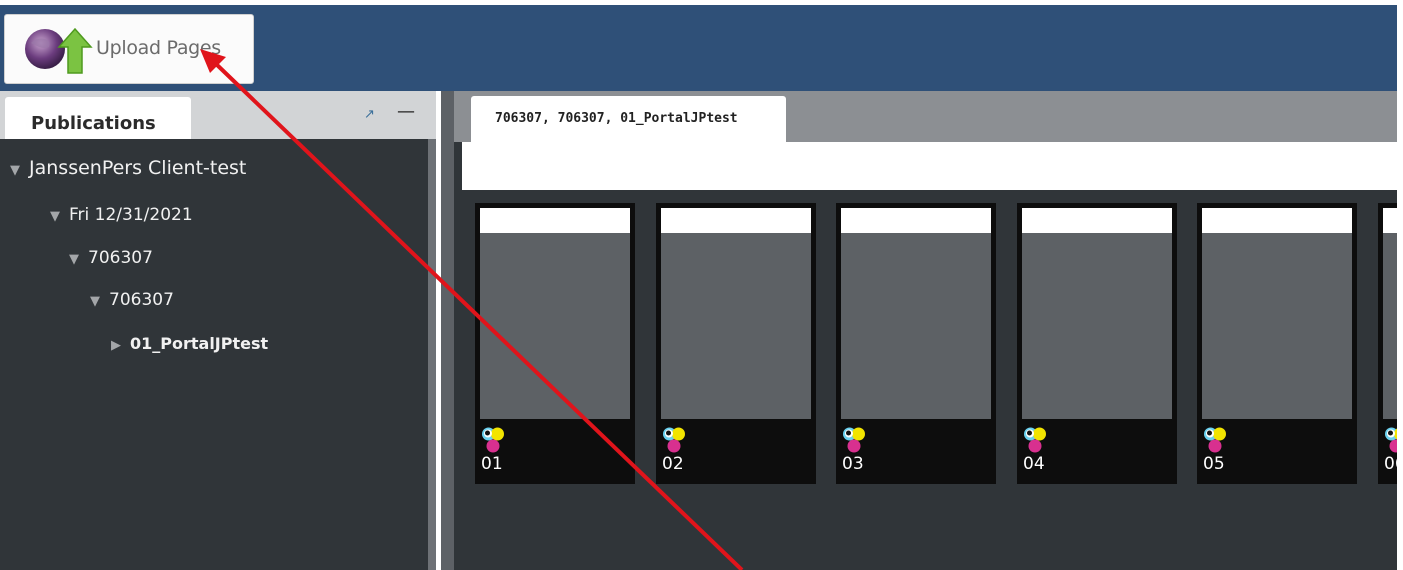 The width and height of the screenshot is (1403, 570). Describe the element at coordinates (616, 118) in the screenshot. I see `document-tab-label: 706307, 706307, 01_PortalJPtest` at that location.